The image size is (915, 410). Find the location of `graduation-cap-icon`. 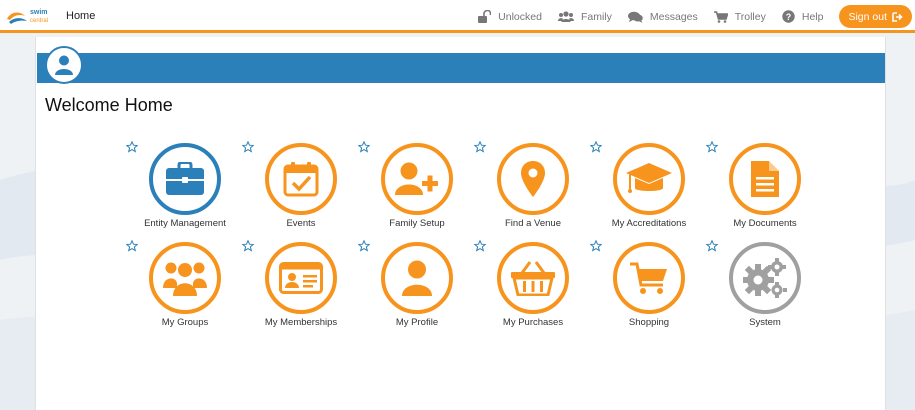

graduation-cap-icon is located at coordinates (649, 178).